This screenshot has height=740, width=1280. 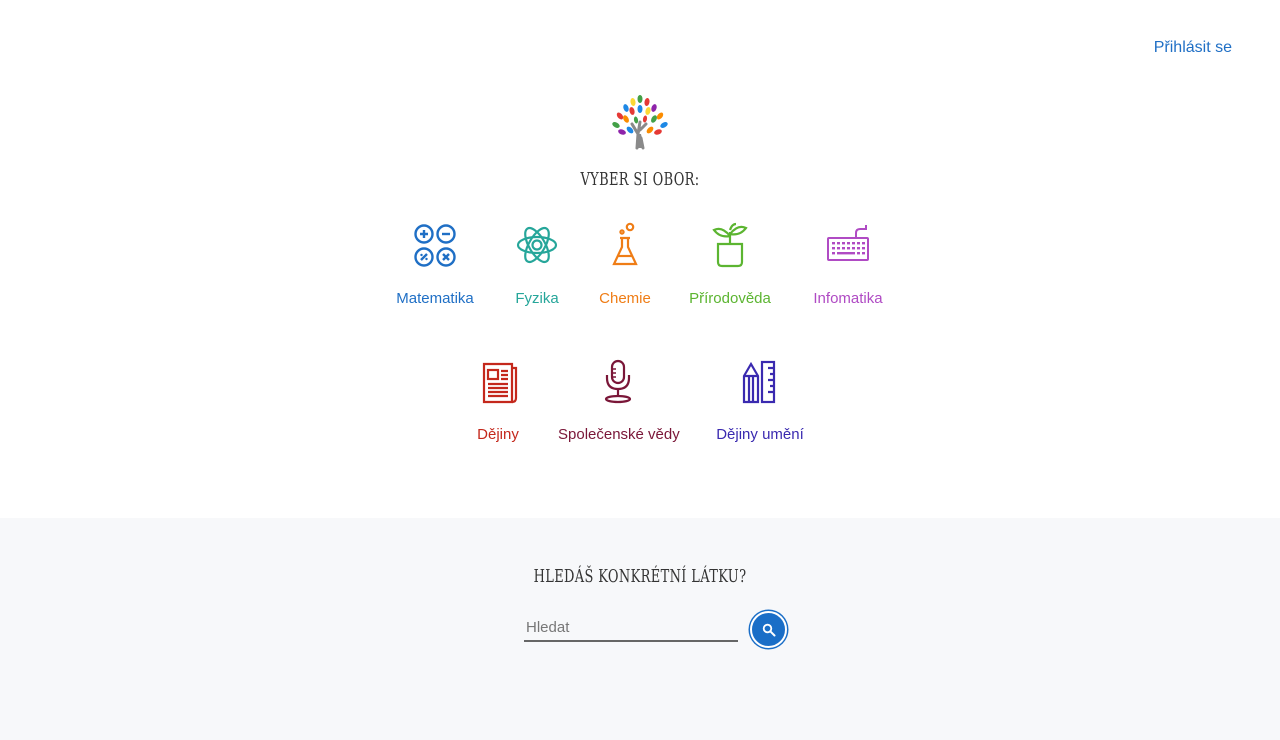 I want to click on subject-infomatika: Infomatika, so click(x=848, y=264).